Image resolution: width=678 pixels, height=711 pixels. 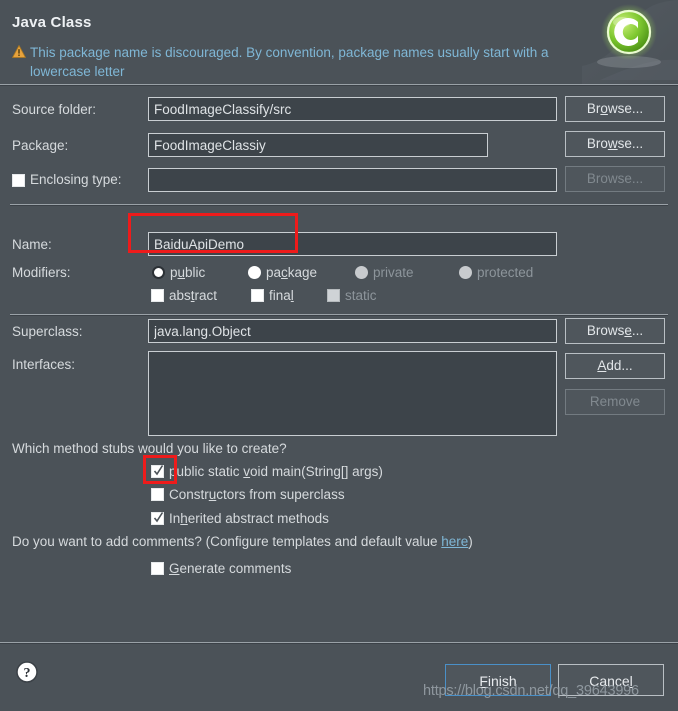 What do you see at coordinates (292, 295) in the screenshot?
I see `label-mnemonic: l` at bounding box center [292, 295].